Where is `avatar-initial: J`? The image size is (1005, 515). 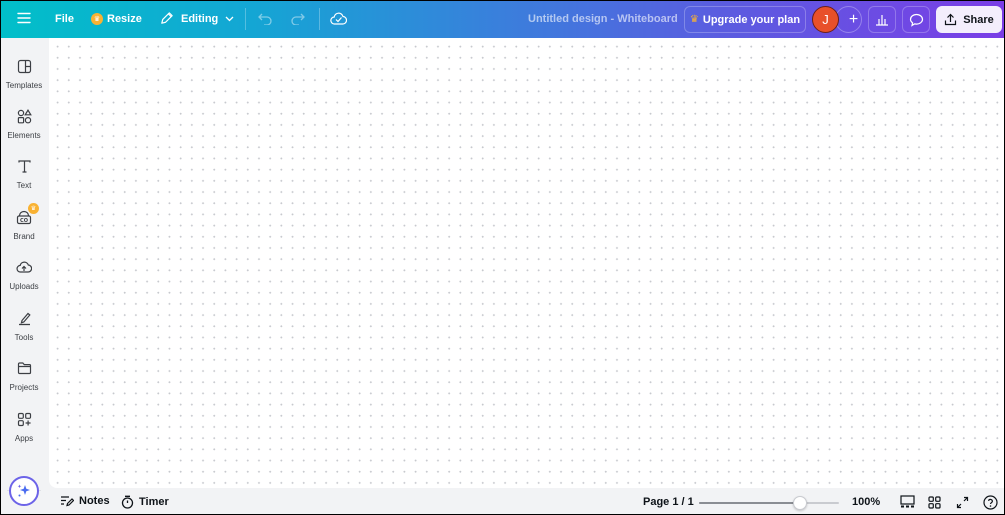
avatar-initial: J is located at coordinates (825, 19).